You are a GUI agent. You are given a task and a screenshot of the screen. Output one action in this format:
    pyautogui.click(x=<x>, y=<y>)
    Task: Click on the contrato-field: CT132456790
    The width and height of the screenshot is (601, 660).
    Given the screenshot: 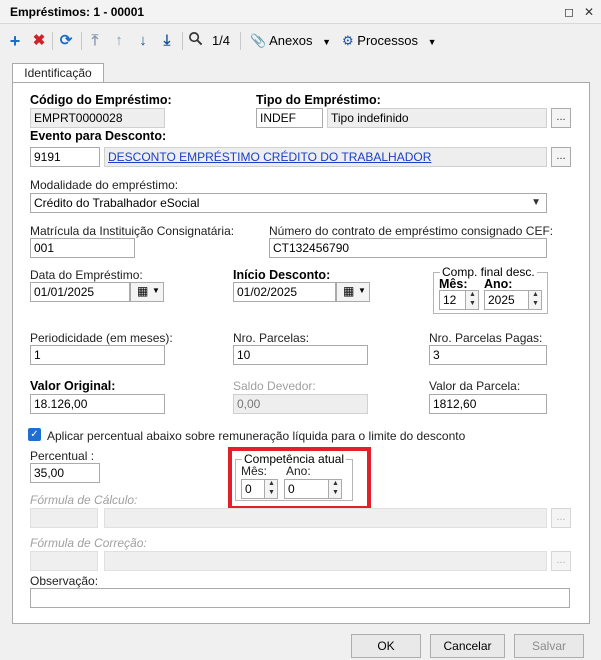 What is the action you would take?
    pyautogui.click(x=408, y=248)
    